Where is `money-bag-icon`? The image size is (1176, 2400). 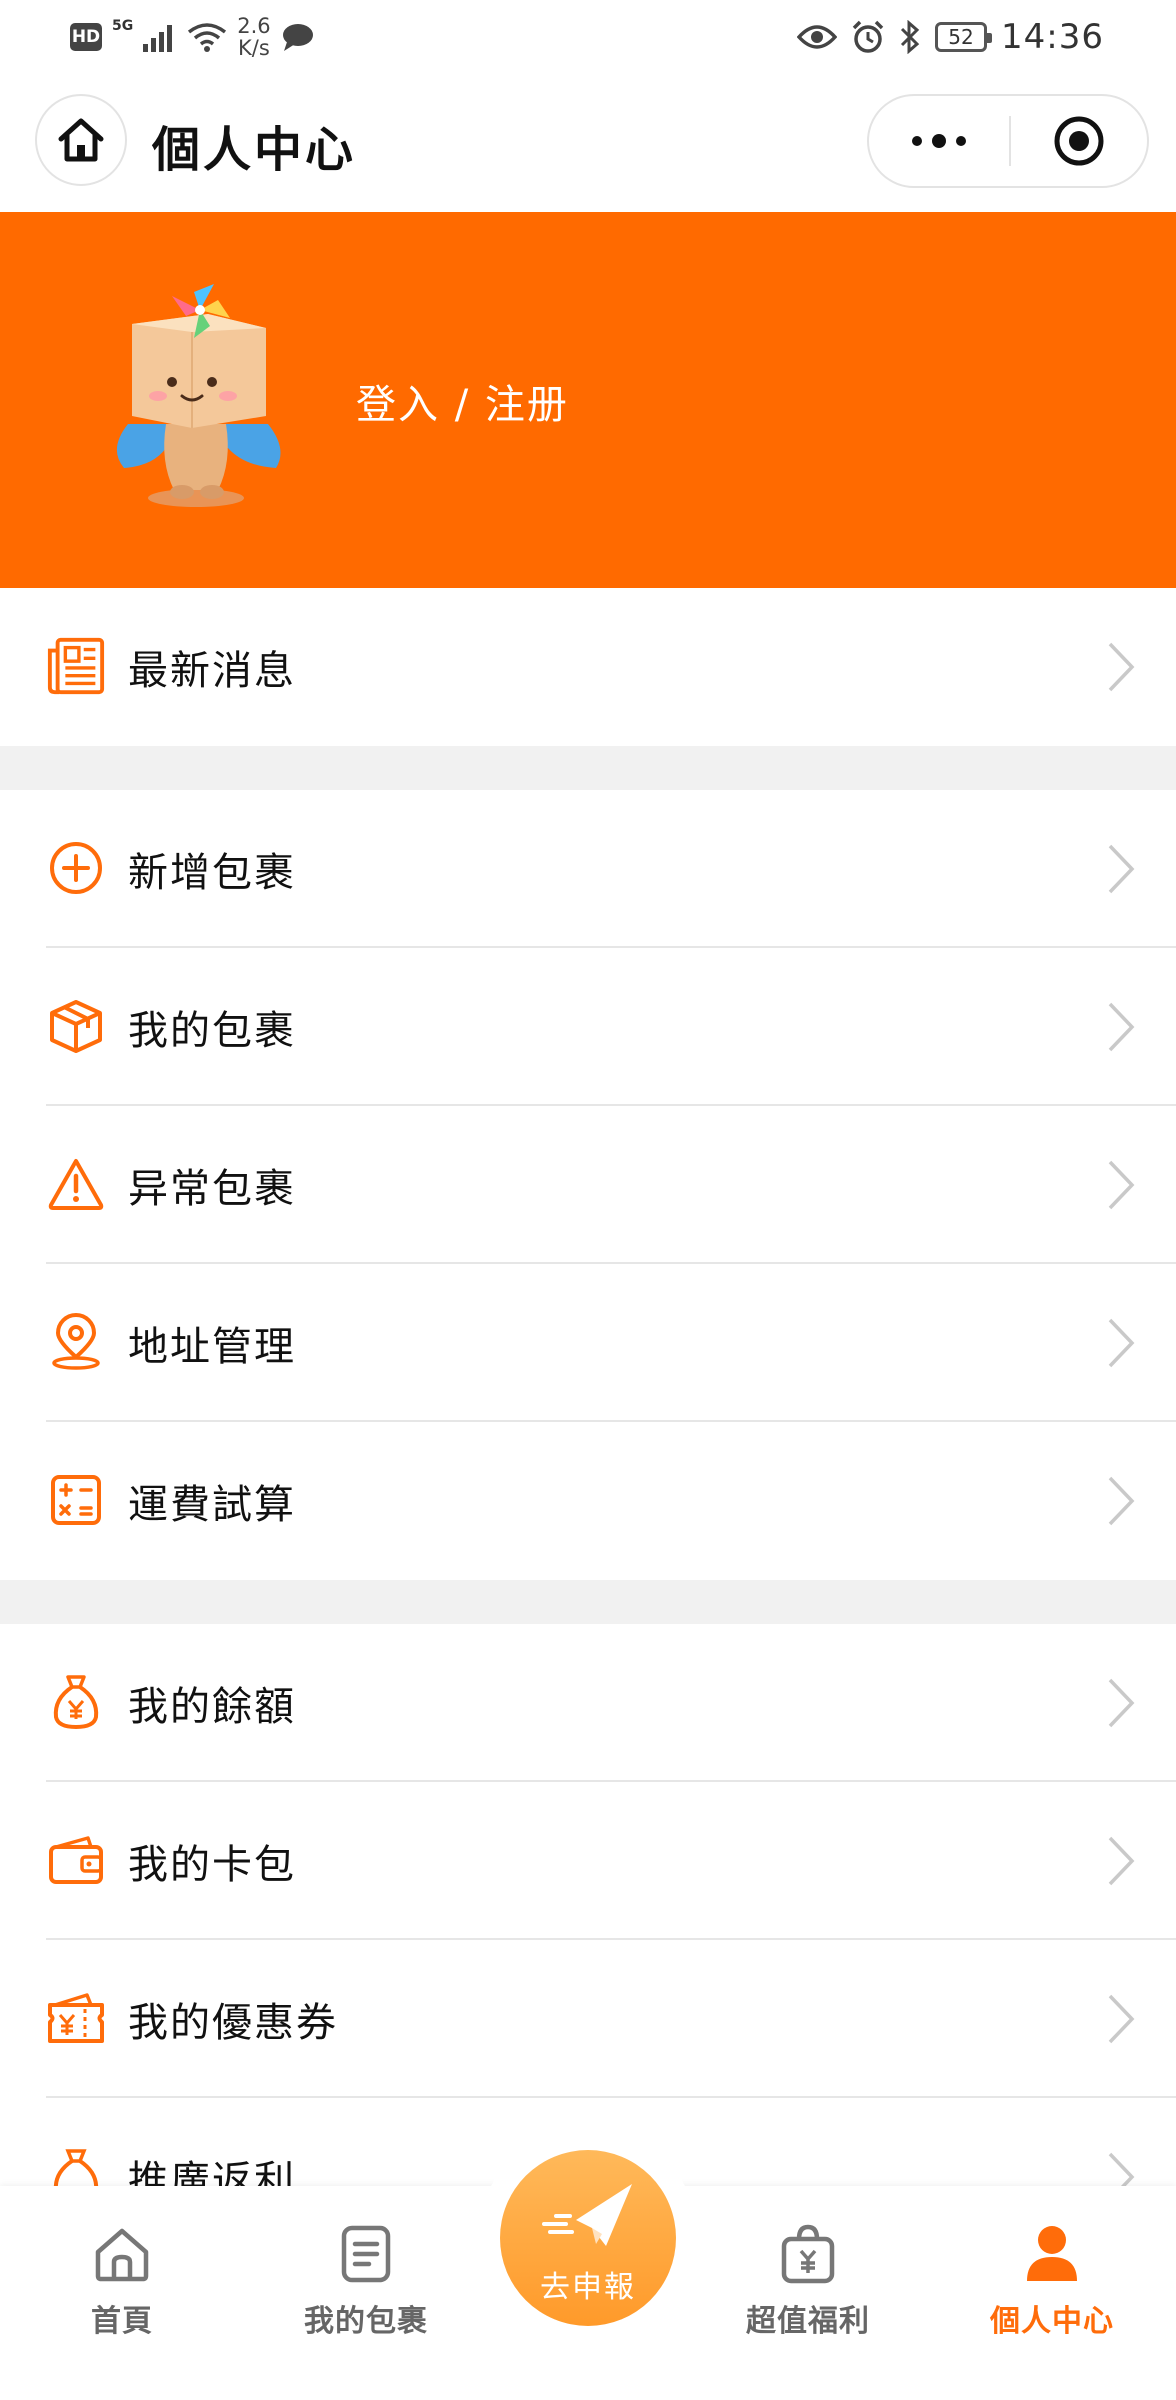 money-bag-icon is located at coordinates (76, 1702).